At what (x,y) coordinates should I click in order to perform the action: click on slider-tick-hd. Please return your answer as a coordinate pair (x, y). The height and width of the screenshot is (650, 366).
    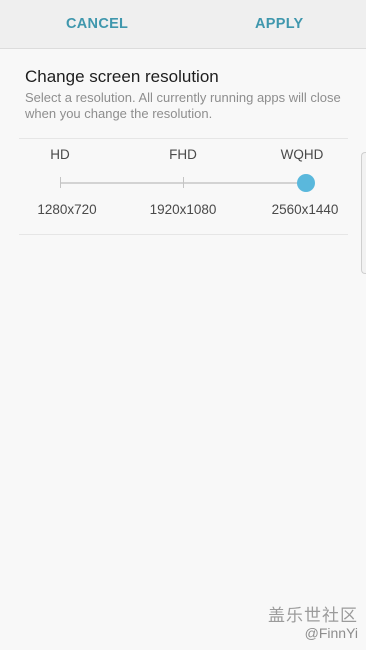
    Looking at the image, I should click on (60, 182).